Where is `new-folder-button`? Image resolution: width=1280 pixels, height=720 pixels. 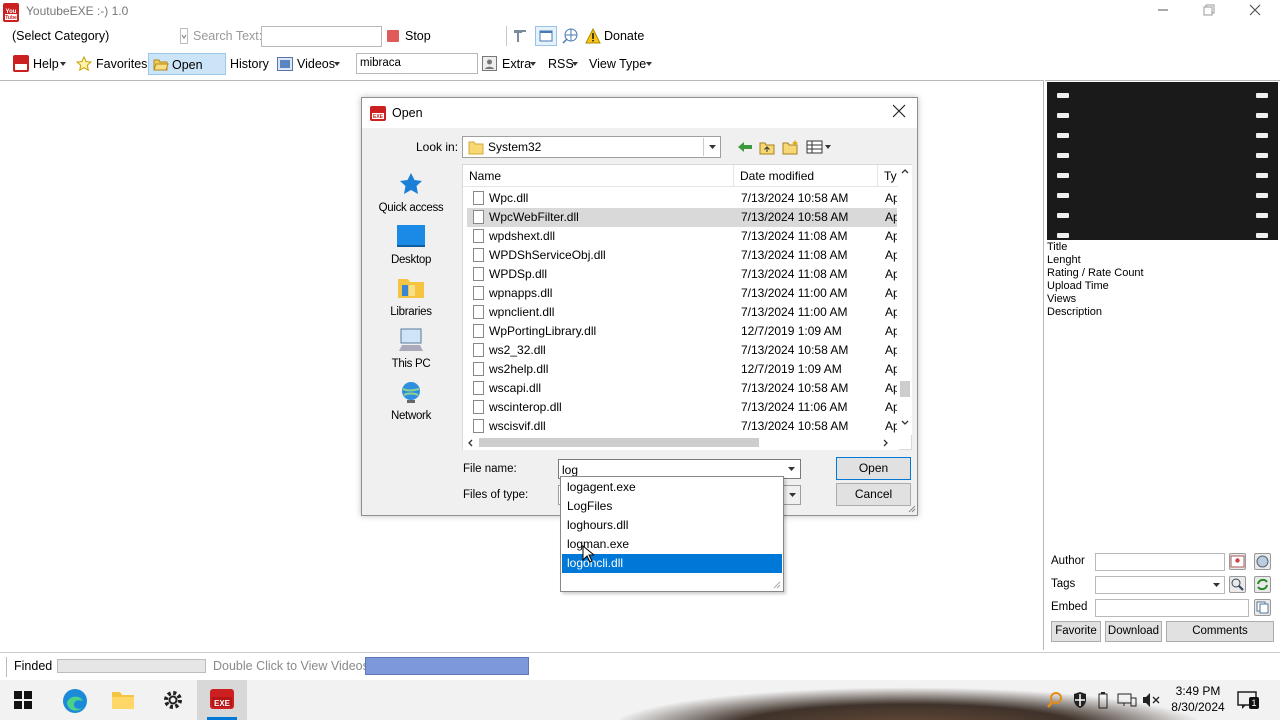 new-folder-button is located at coordinates (791, 147).